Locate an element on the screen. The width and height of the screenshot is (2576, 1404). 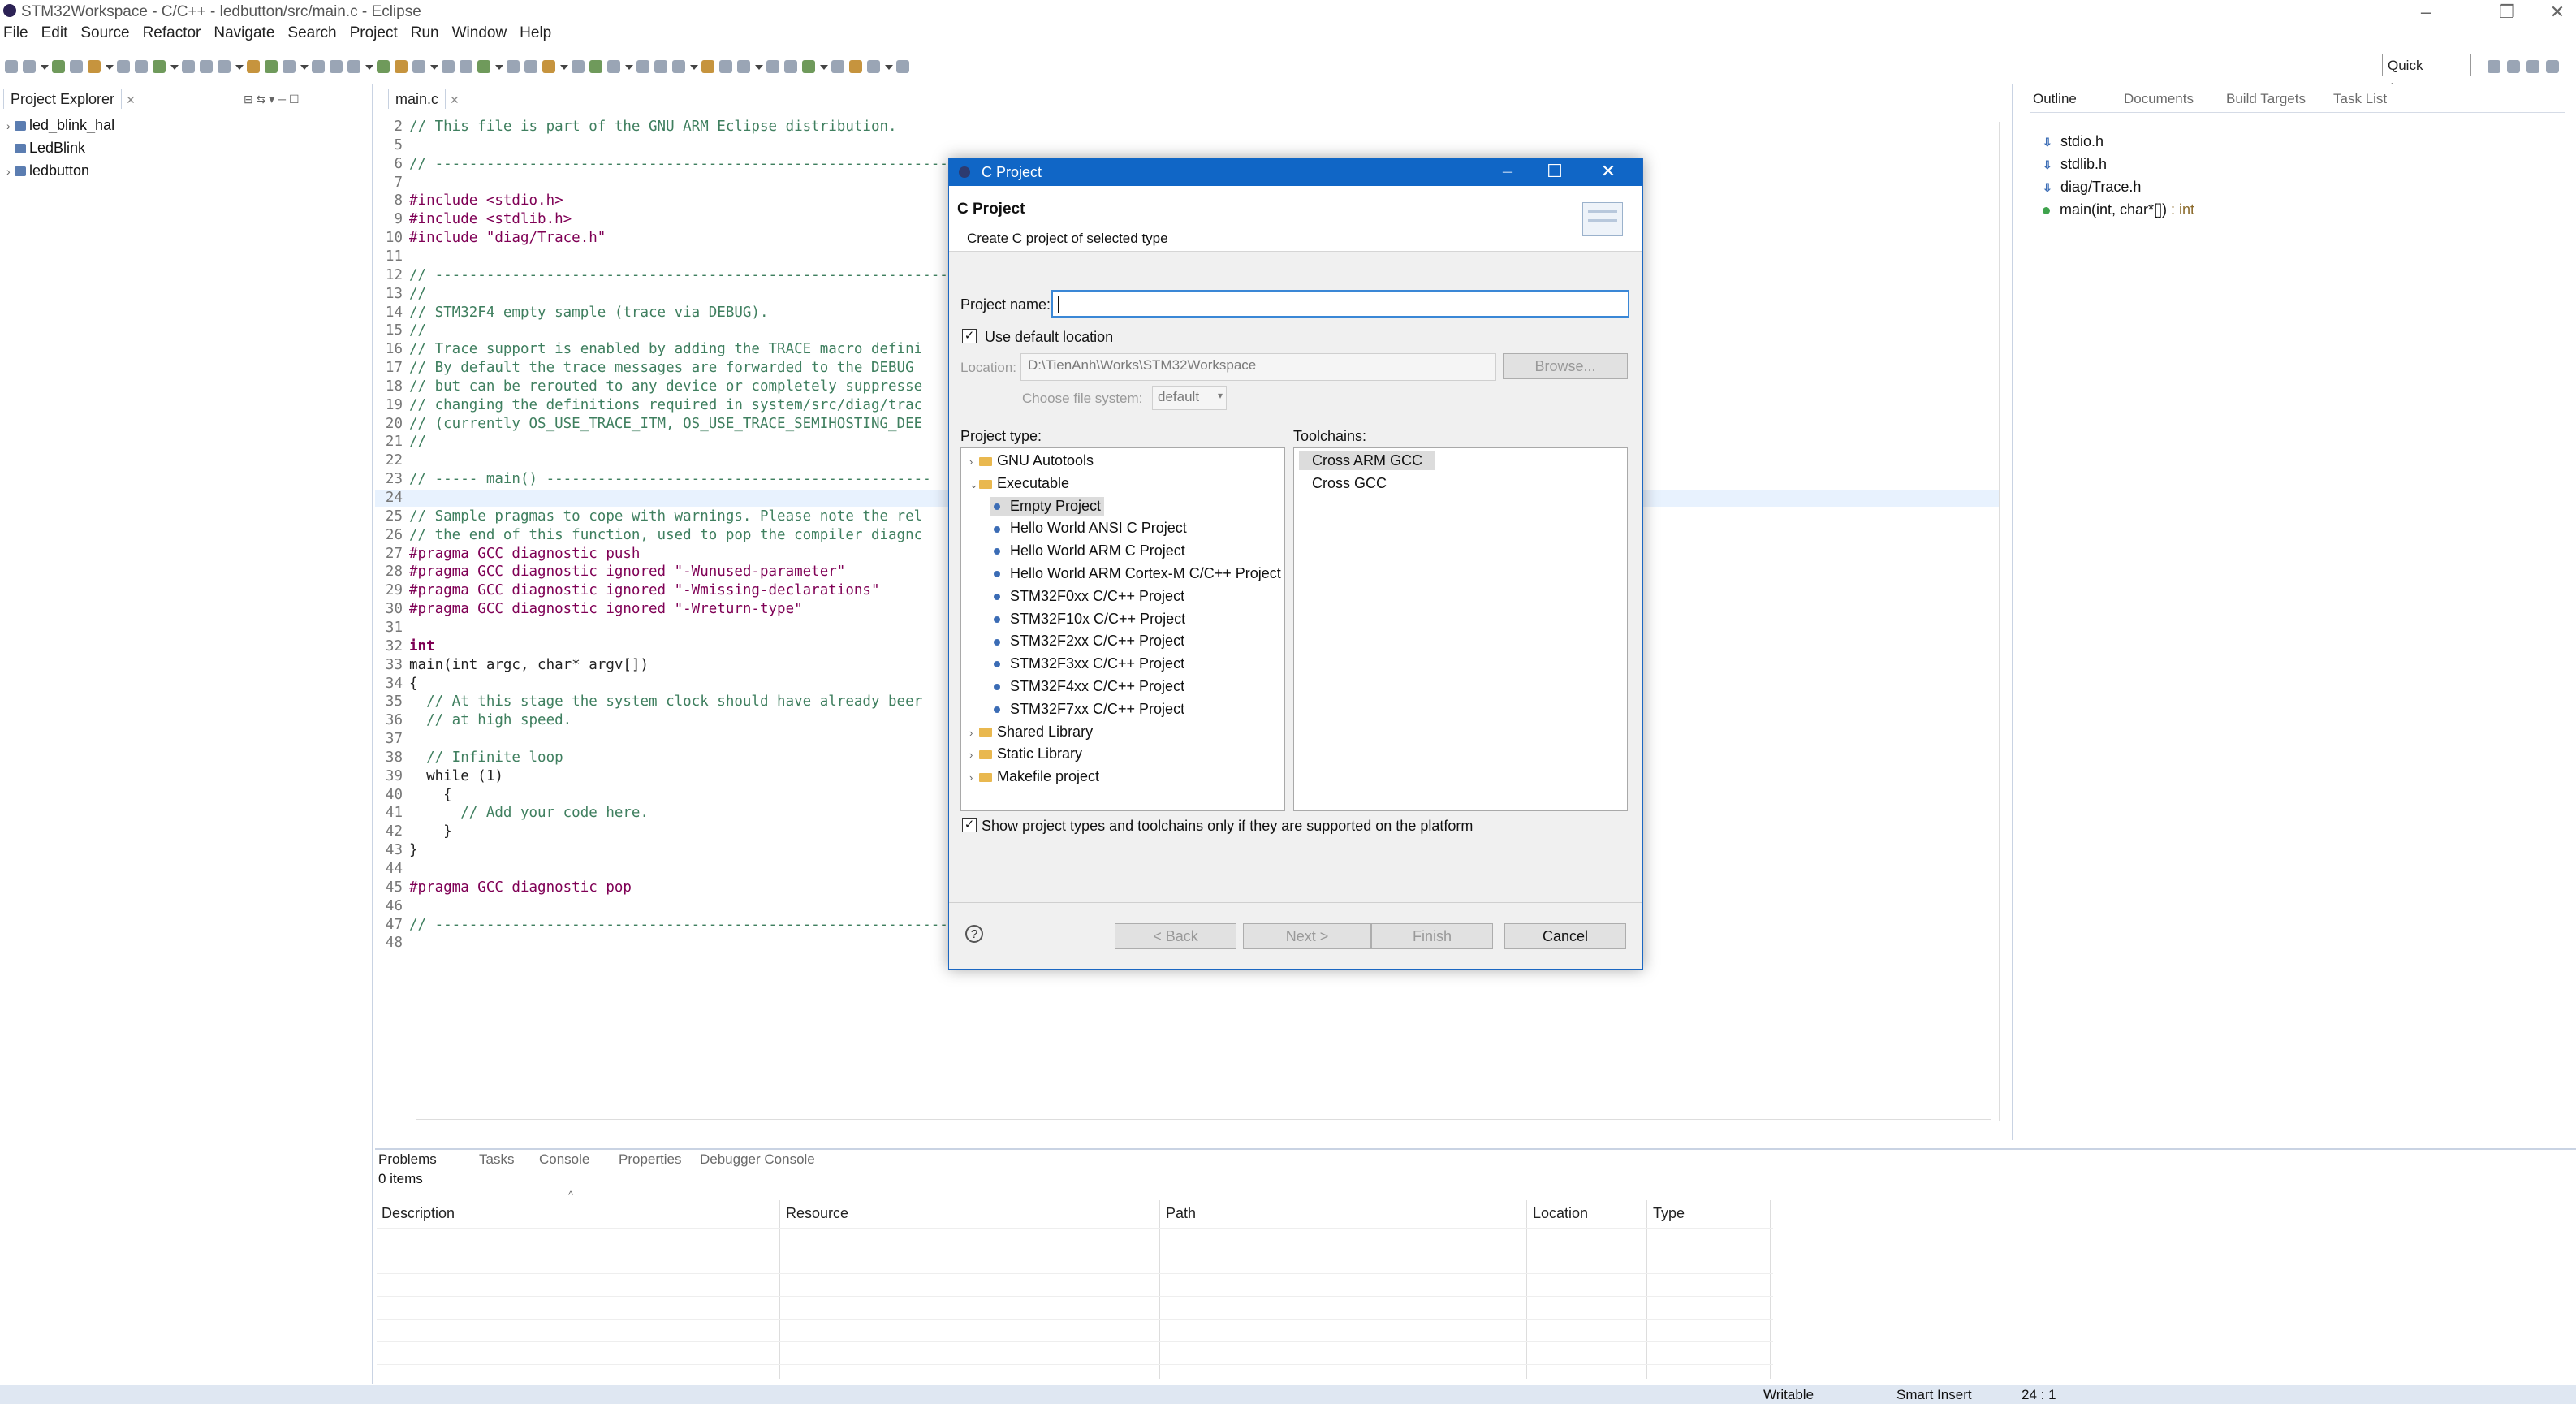
column-divider is located at coordinates (1159, 1289).